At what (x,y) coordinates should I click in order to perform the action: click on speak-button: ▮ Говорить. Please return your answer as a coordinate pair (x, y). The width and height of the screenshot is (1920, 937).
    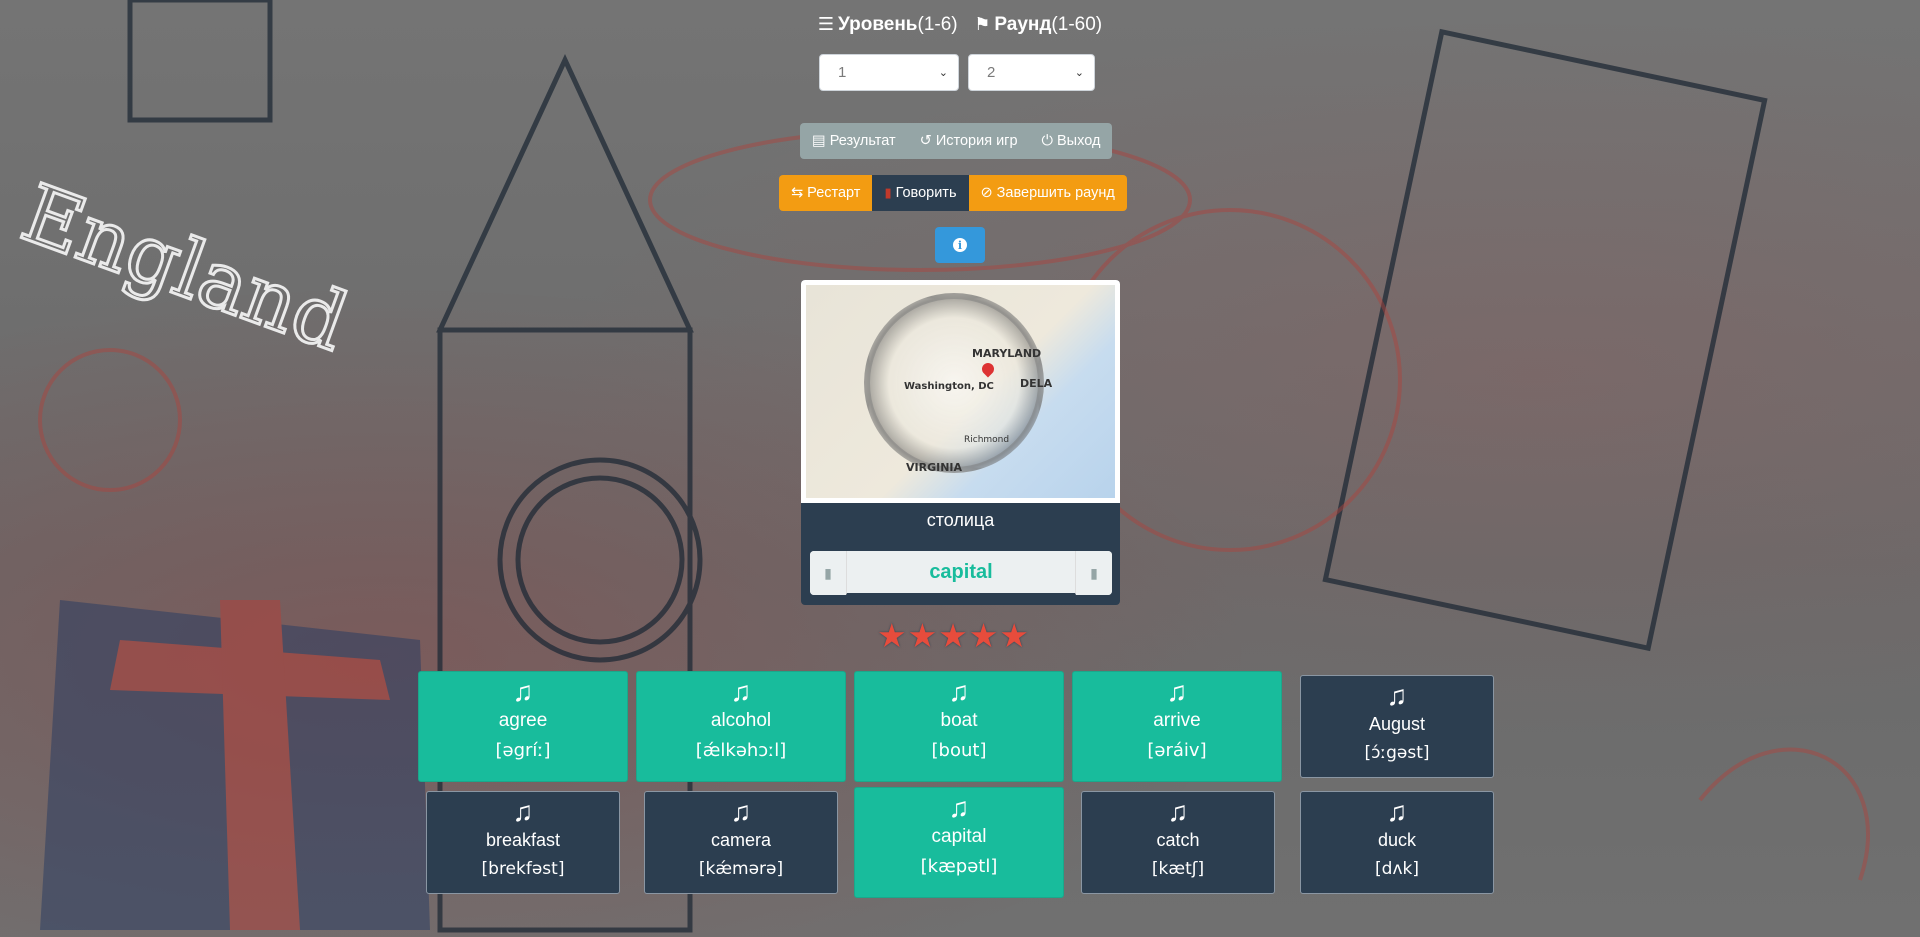
    Looking at the image, I should click on (920, 193).